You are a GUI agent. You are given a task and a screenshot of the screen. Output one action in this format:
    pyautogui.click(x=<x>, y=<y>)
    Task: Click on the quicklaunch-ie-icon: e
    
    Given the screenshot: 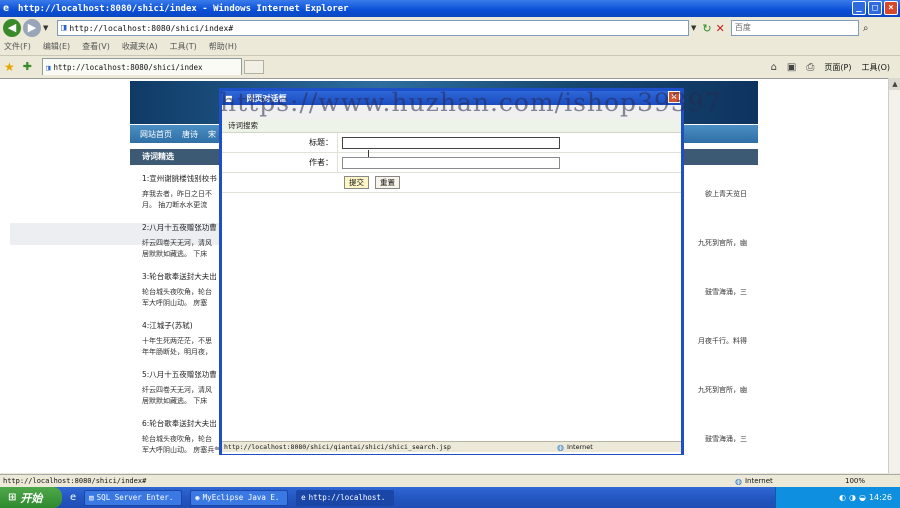 What is the action you would take?
    pyautogui.click(x=73, y=497)
    